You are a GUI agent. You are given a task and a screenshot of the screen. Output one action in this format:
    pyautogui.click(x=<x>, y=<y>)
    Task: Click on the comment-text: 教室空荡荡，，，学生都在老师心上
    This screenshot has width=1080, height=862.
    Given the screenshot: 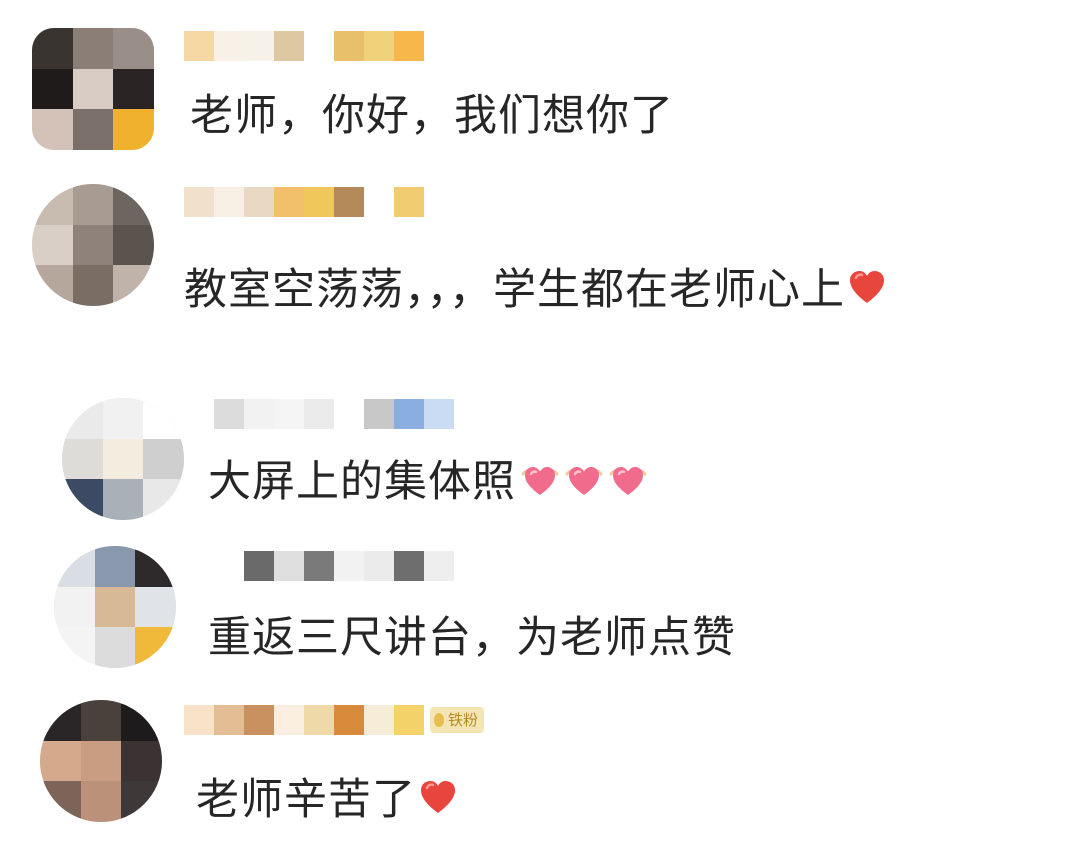 What is the action you would take?
    pyautogui.click(x=535, y=290)
    